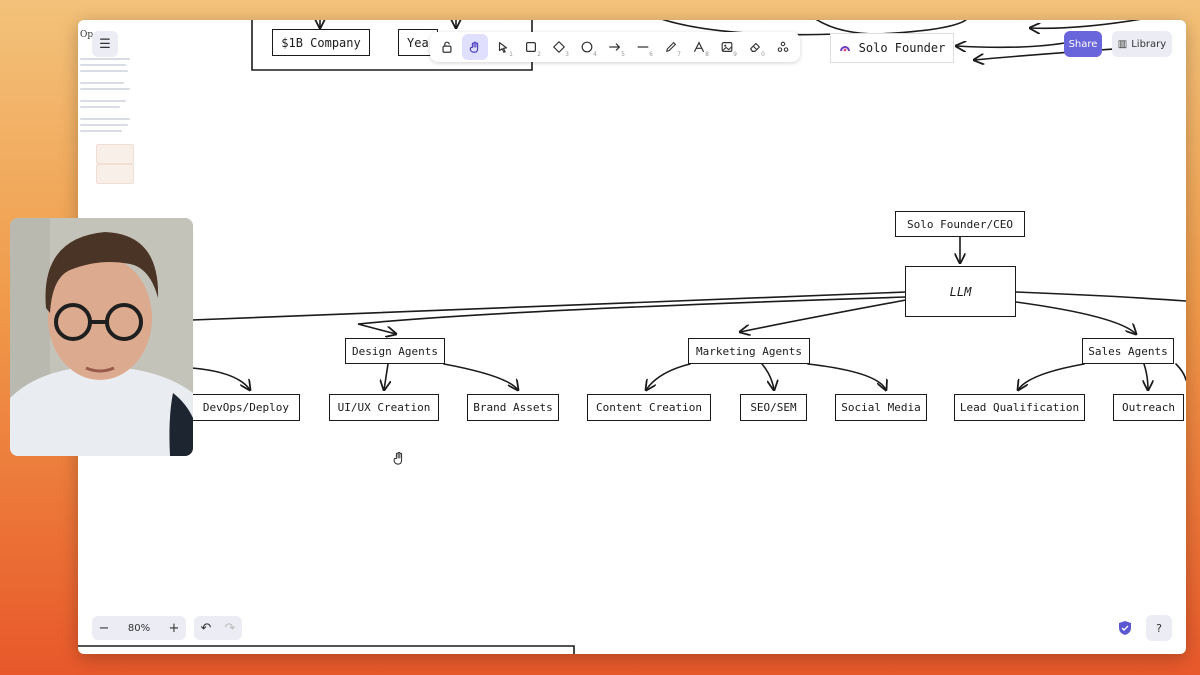 The image size is (1200, 675). What do you see at coordinates (679, 54) in the screenshot?
I see `shortcut-key: 7` at bounding box center [679, 54].